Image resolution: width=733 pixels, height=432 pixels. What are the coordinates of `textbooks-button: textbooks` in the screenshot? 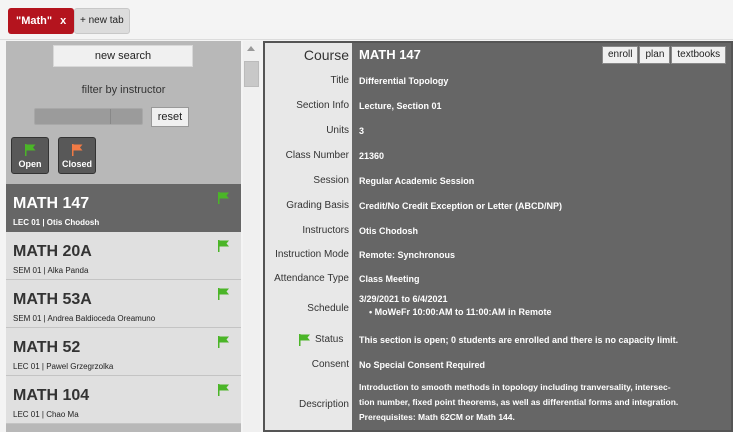 It's located at (699, 55).